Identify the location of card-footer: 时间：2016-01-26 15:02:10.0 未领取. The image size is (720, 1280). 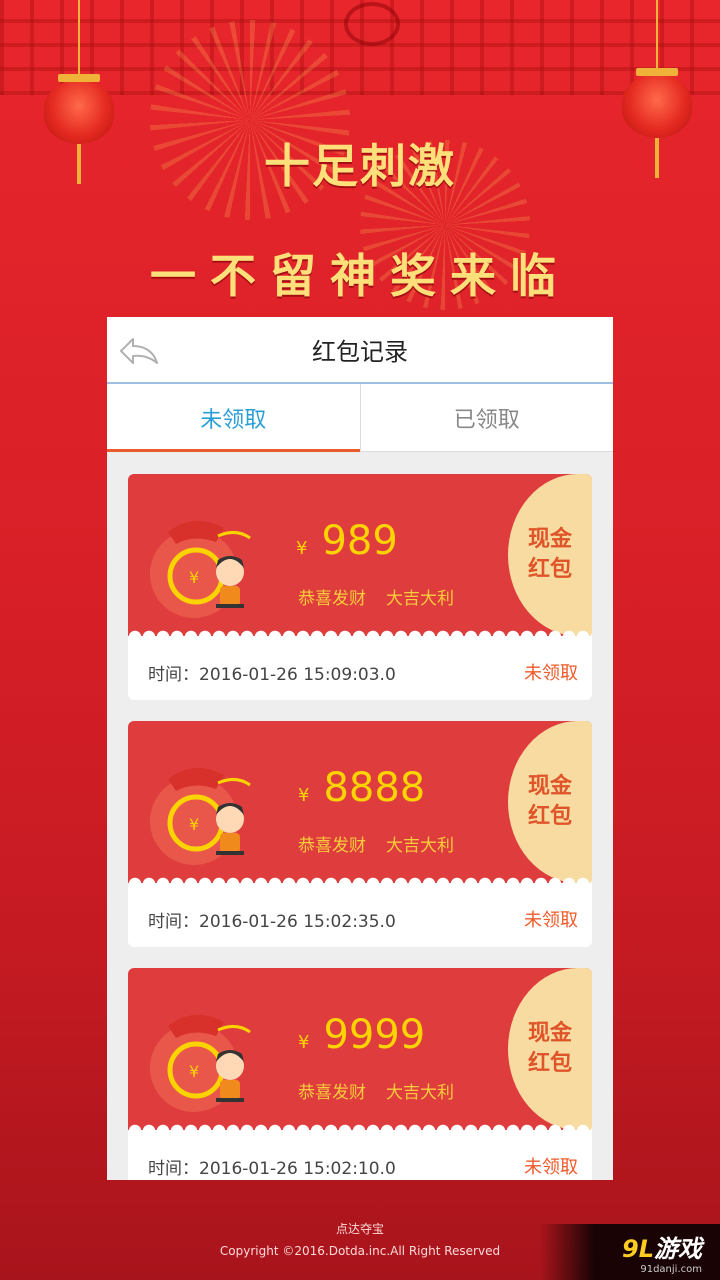
(360, 1159).